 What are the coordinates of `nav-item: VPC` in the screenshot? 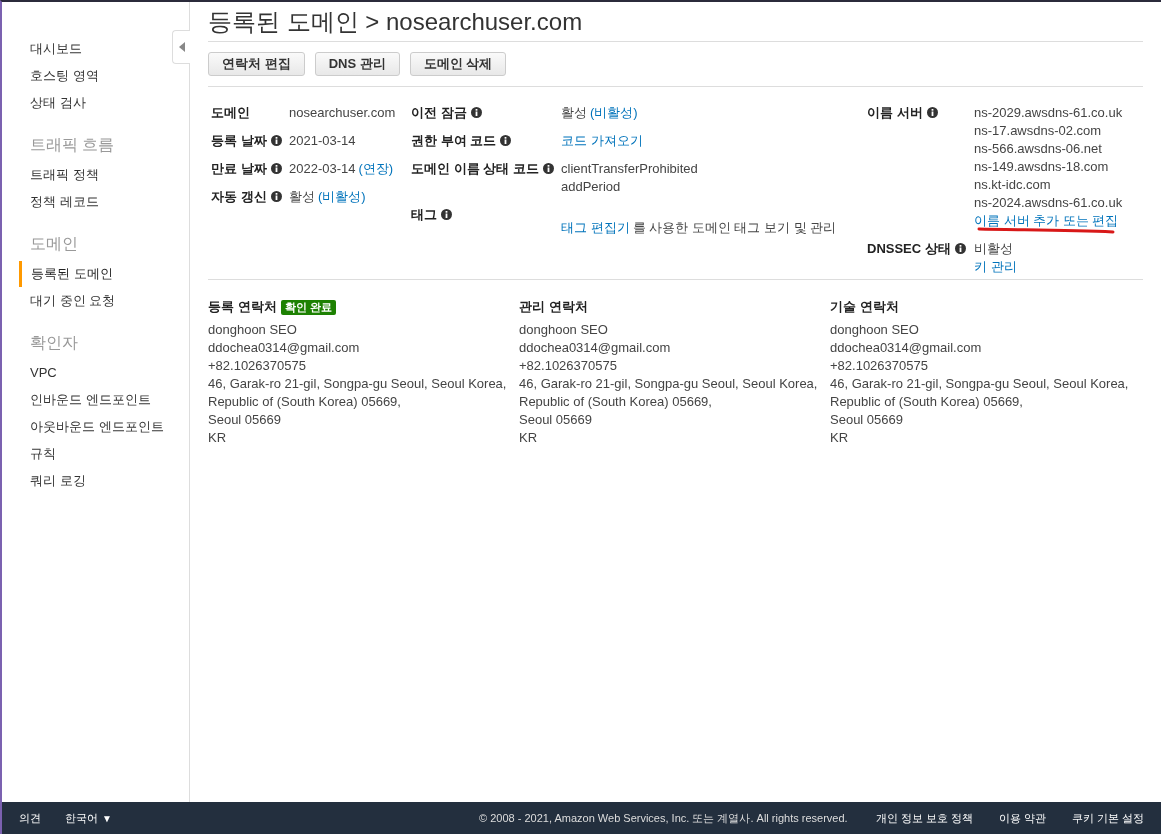 It's located at (29, 373).